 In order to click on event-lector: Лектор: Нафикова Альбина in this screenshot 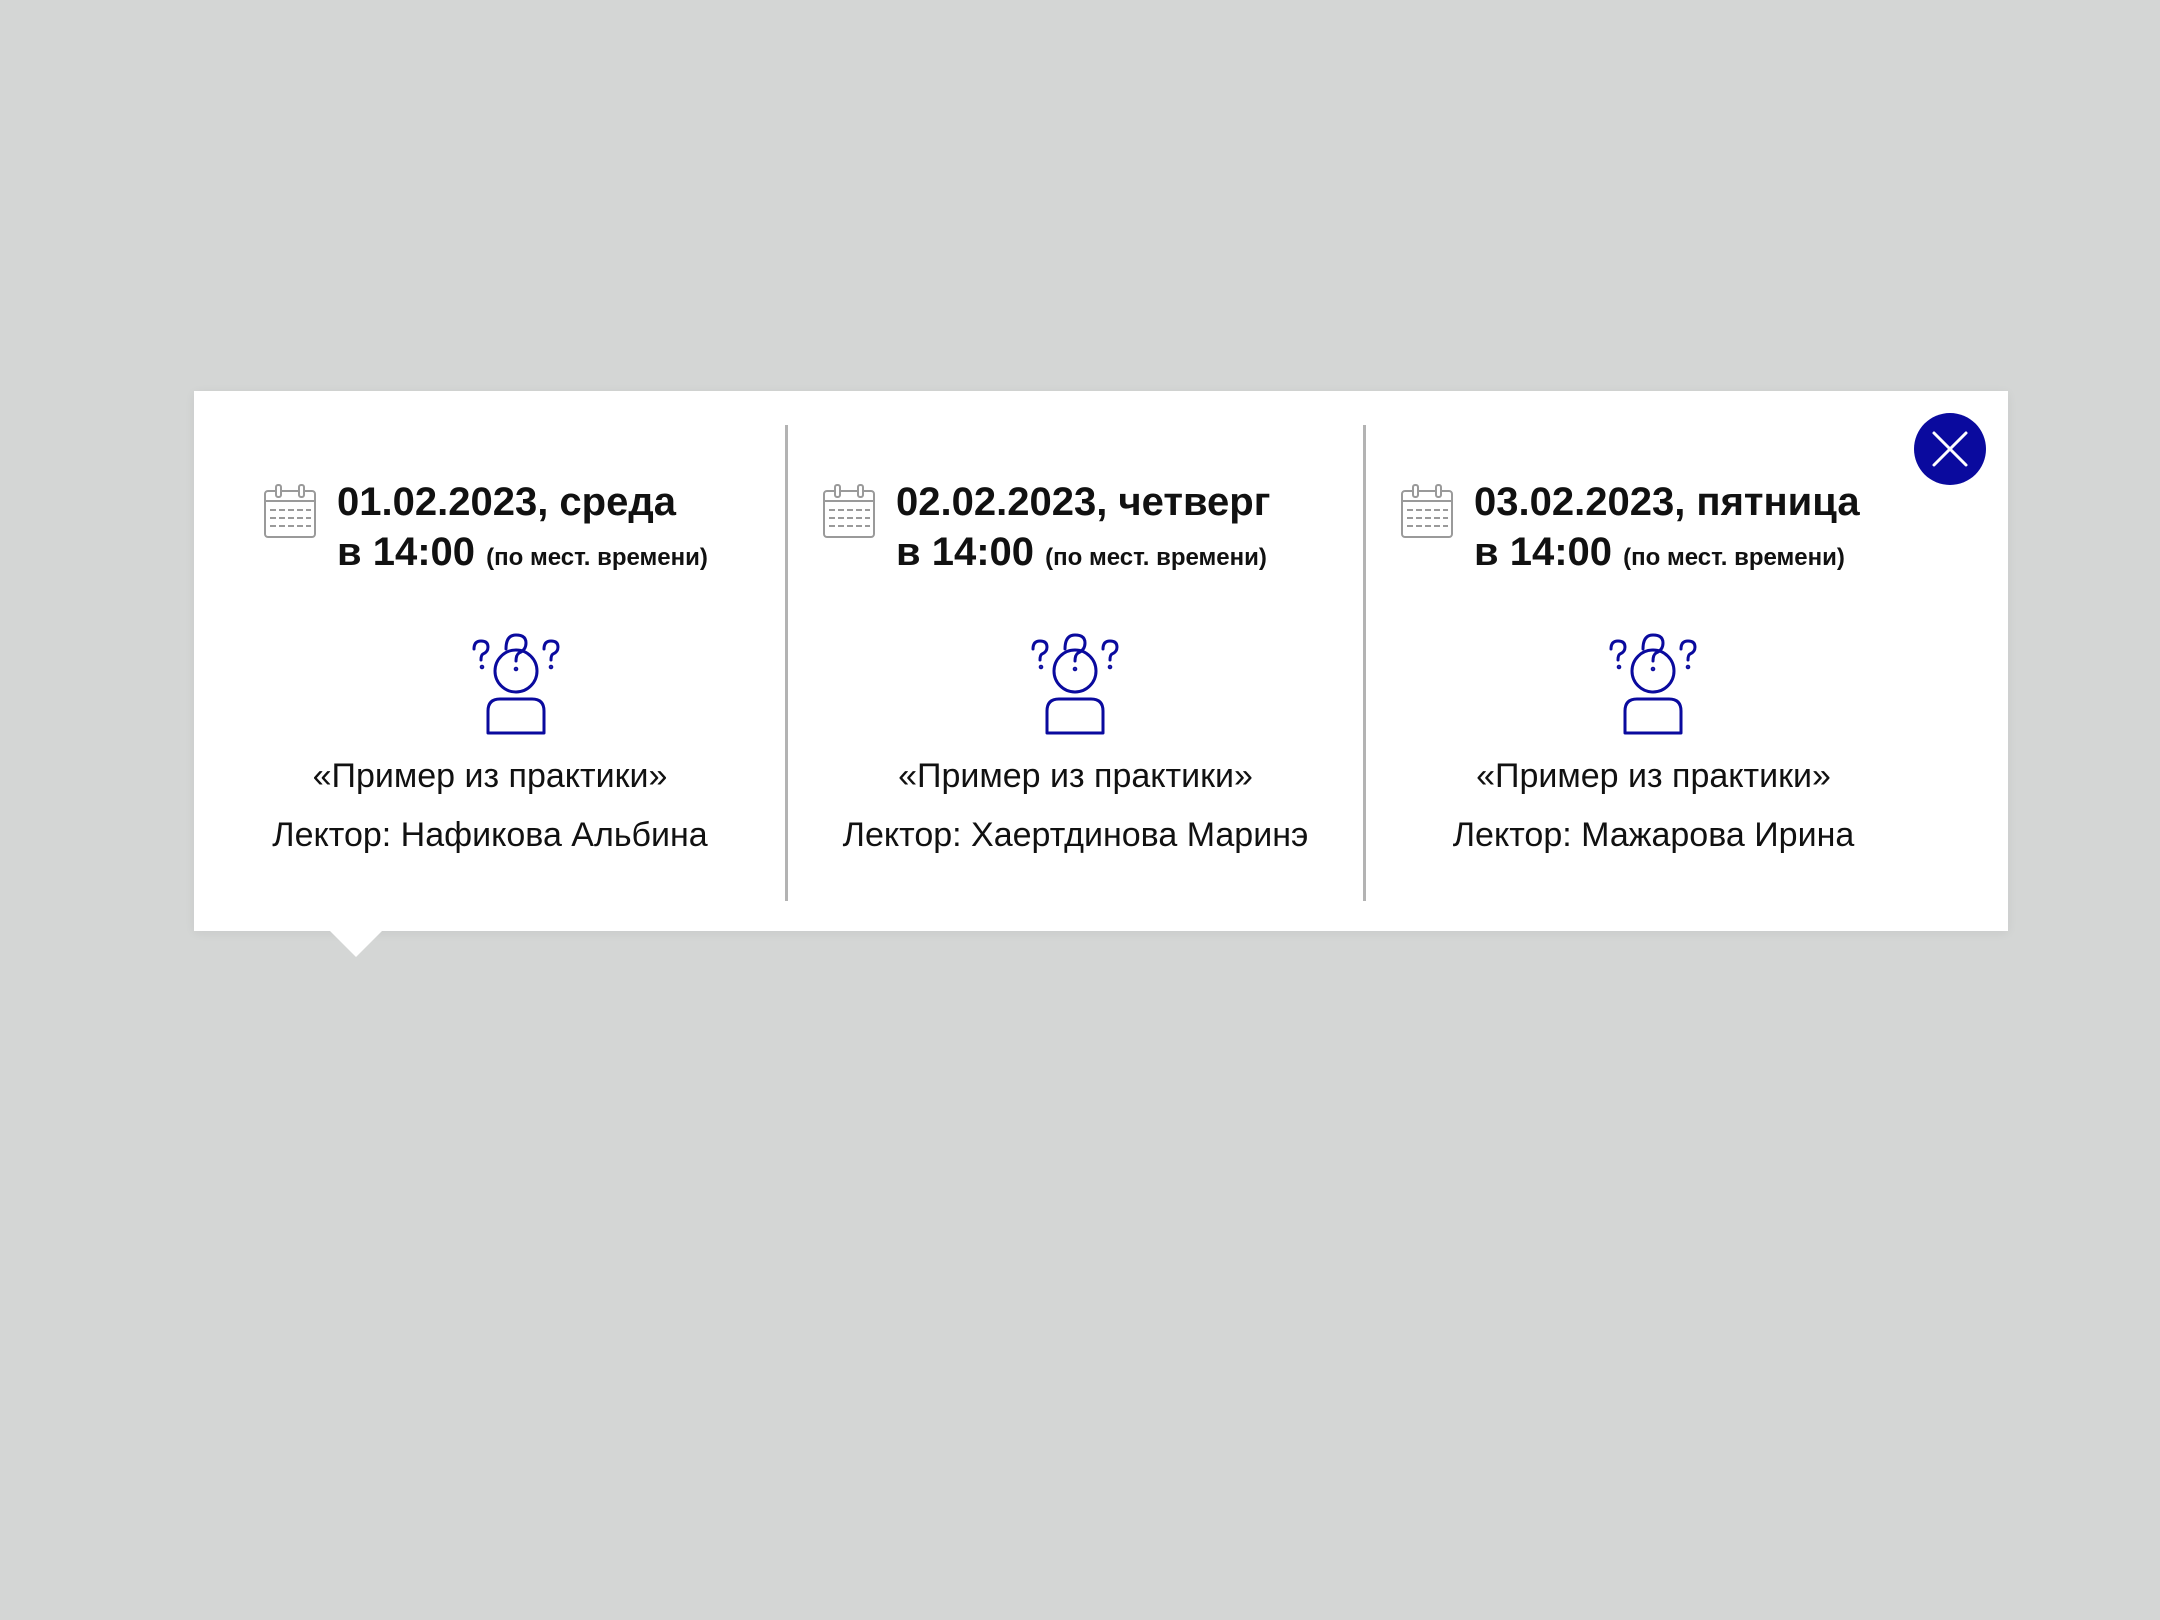, I will do `click(490, 835)`.